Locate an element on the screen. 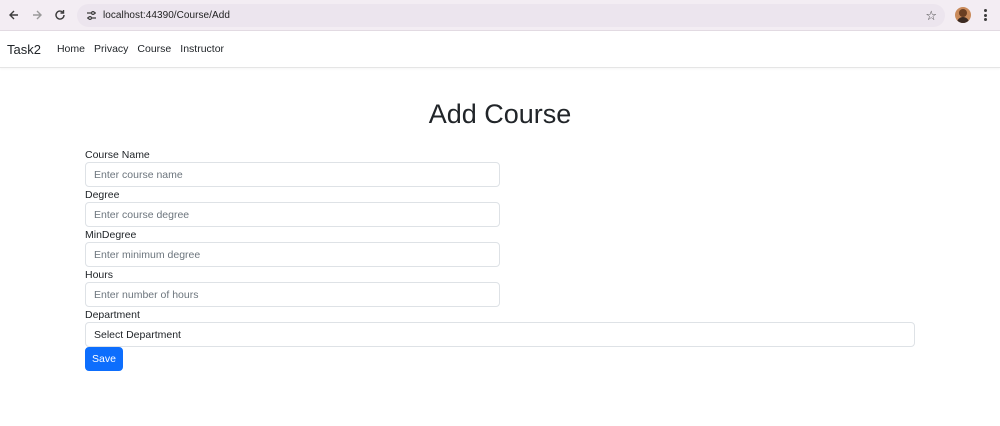  course-name-label: Course Name is located at coordinates (117, 155).